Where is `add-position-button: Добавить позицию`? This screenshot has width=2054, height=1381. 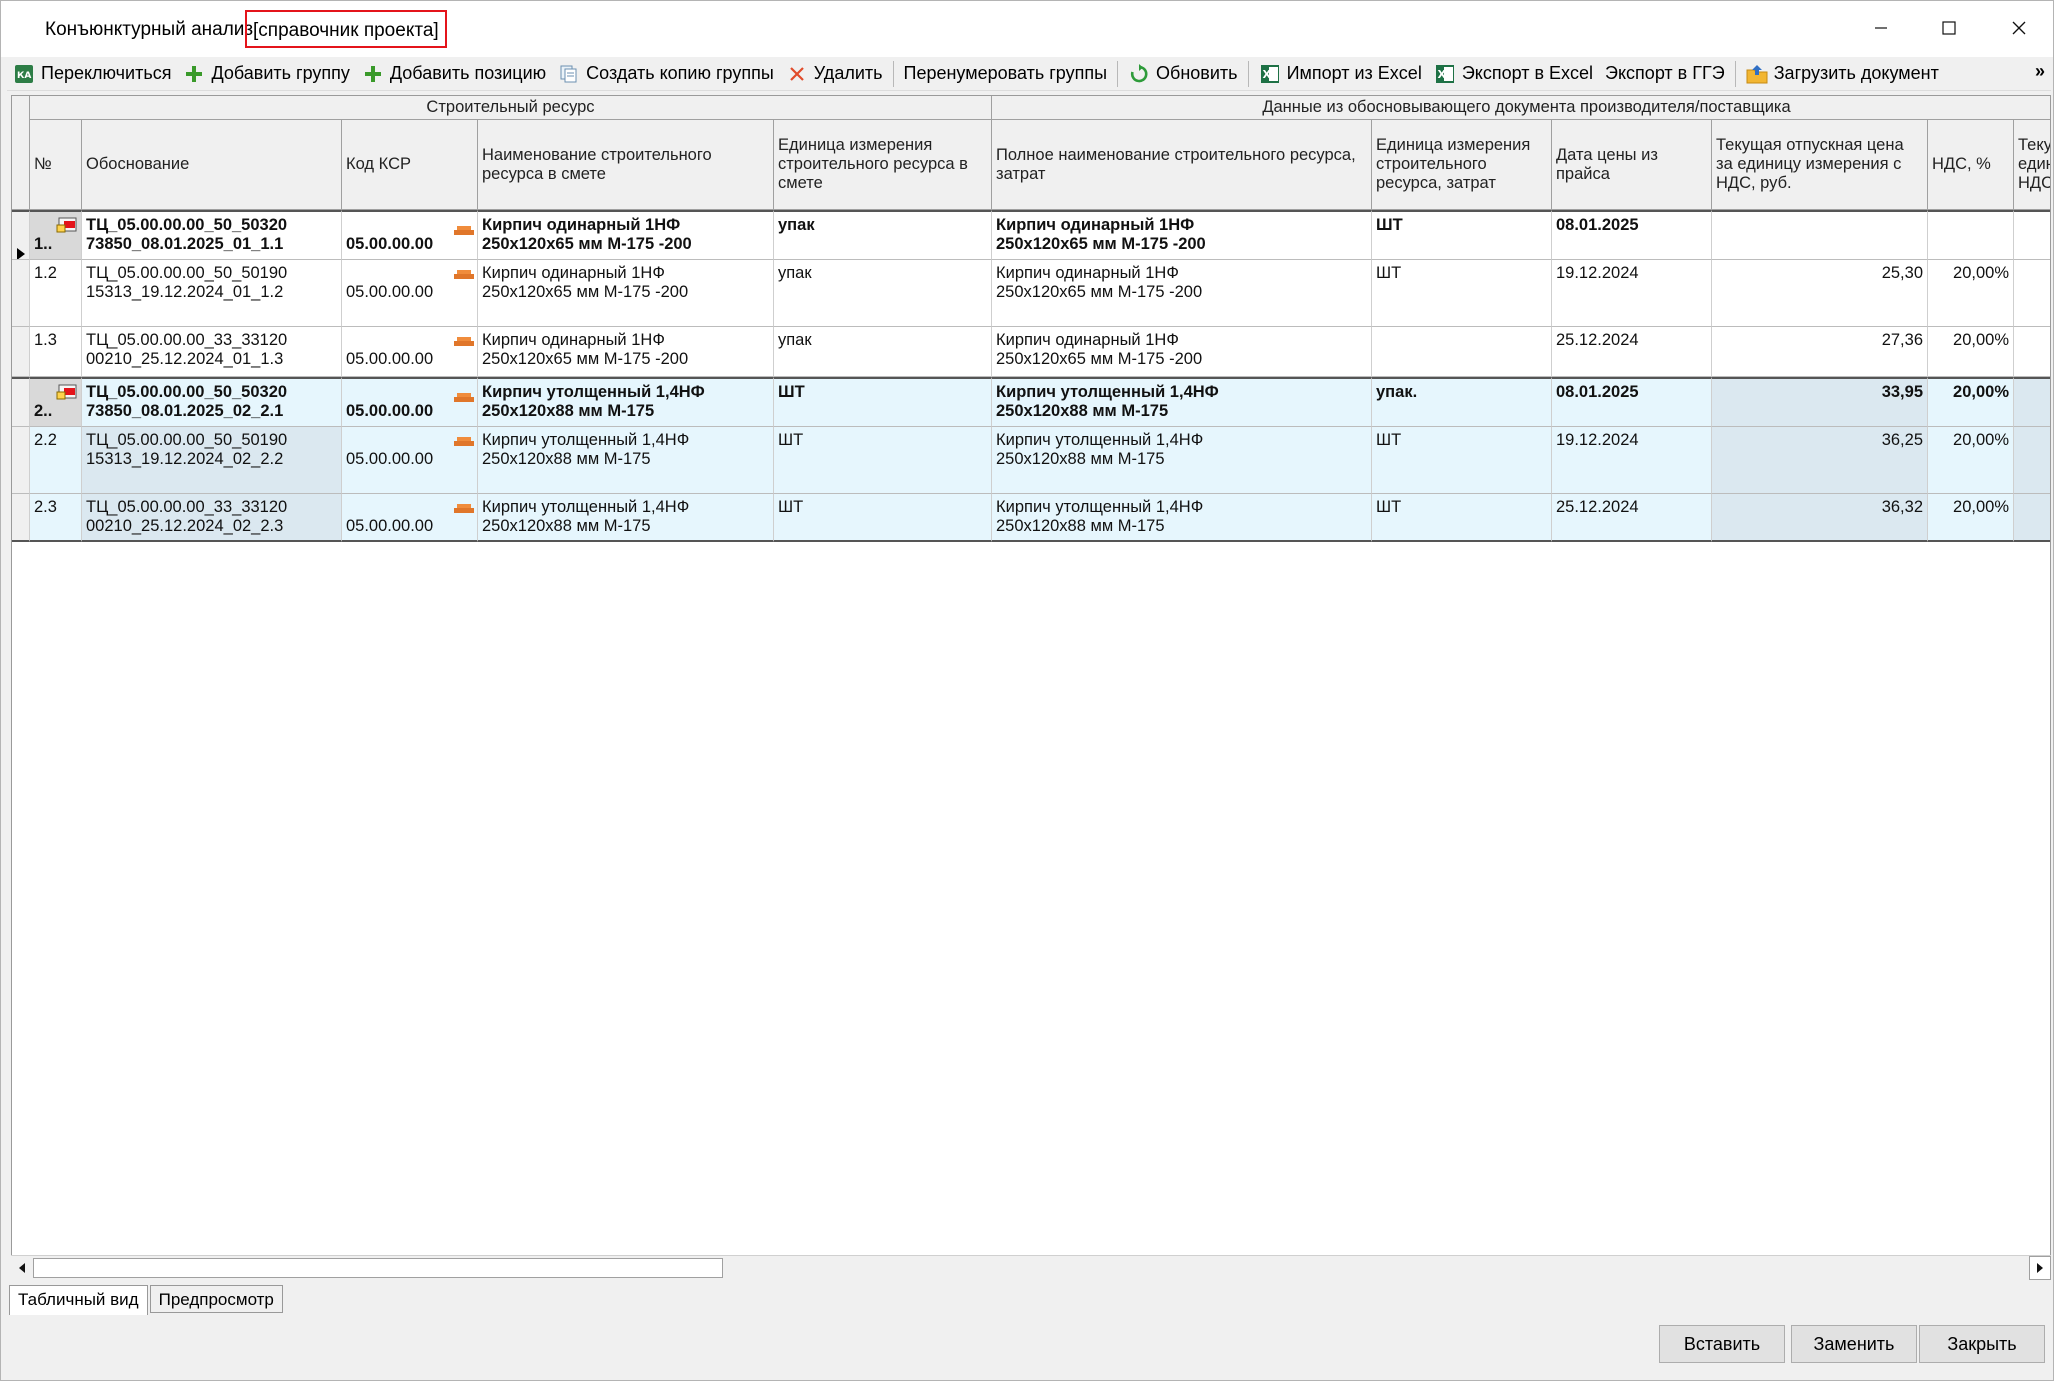
add-position-button: Добавить позицию is located at coordinates (454, 74).